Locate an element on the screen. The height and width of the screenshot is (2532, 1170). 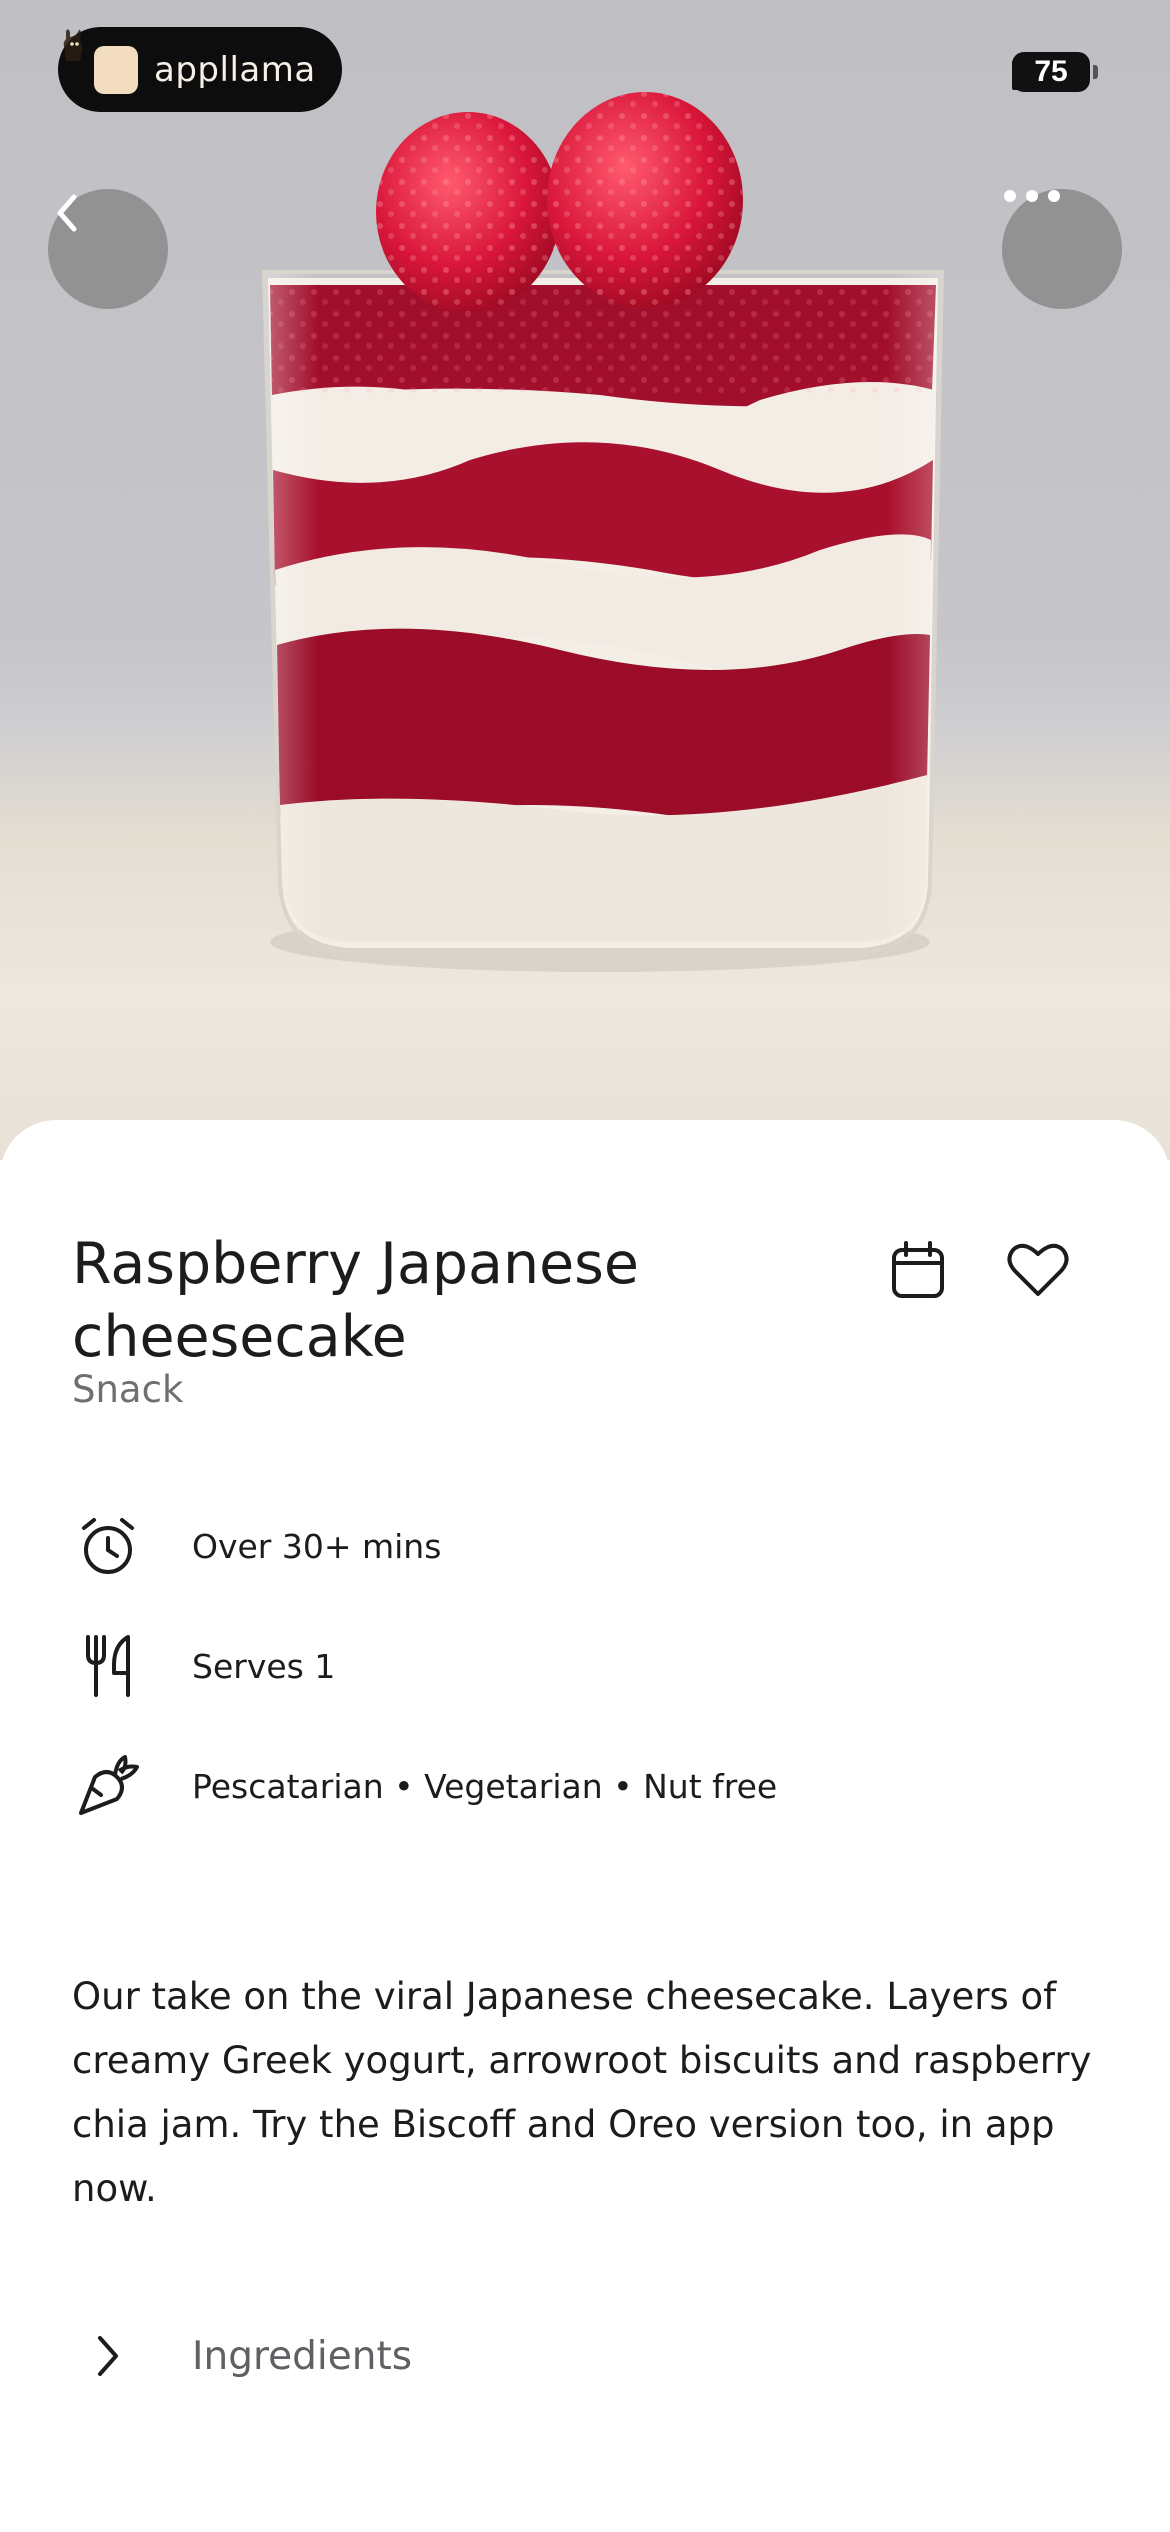
favorite-button is located at coordinates (1038, 1270).